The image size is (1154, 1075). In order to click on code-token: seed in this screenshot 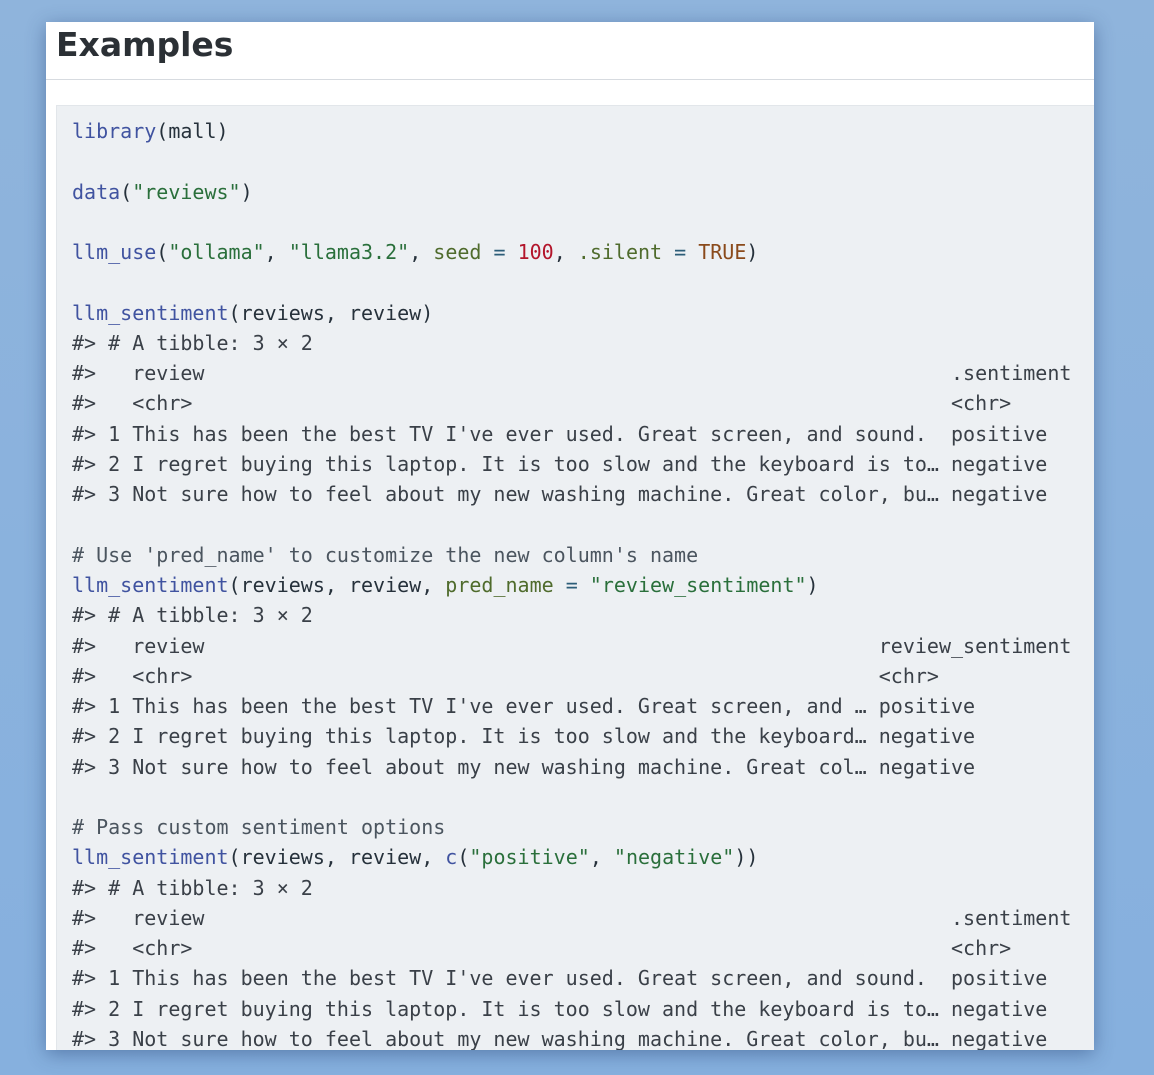, I will do `click(457, 252)`.